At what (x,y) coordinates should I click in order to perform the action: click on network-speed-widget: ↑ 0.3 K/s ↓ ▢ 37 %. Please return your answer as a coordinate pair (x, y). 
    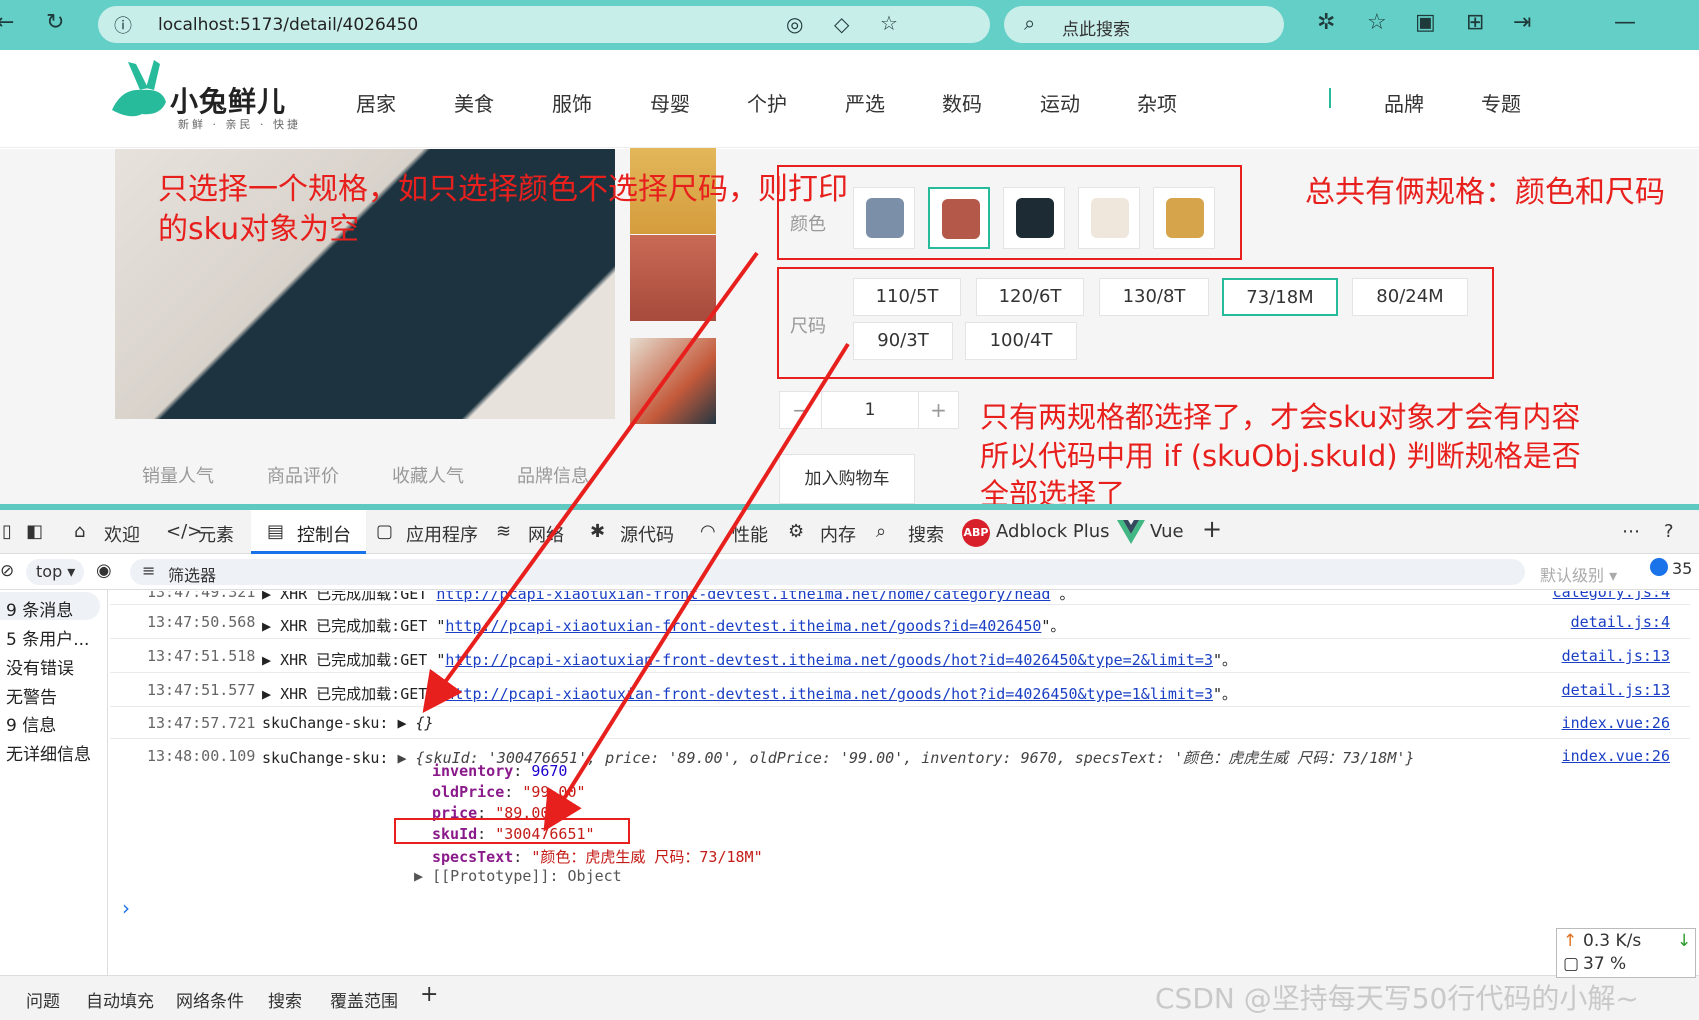
    Looking at the image, I should click on (1626, 953).